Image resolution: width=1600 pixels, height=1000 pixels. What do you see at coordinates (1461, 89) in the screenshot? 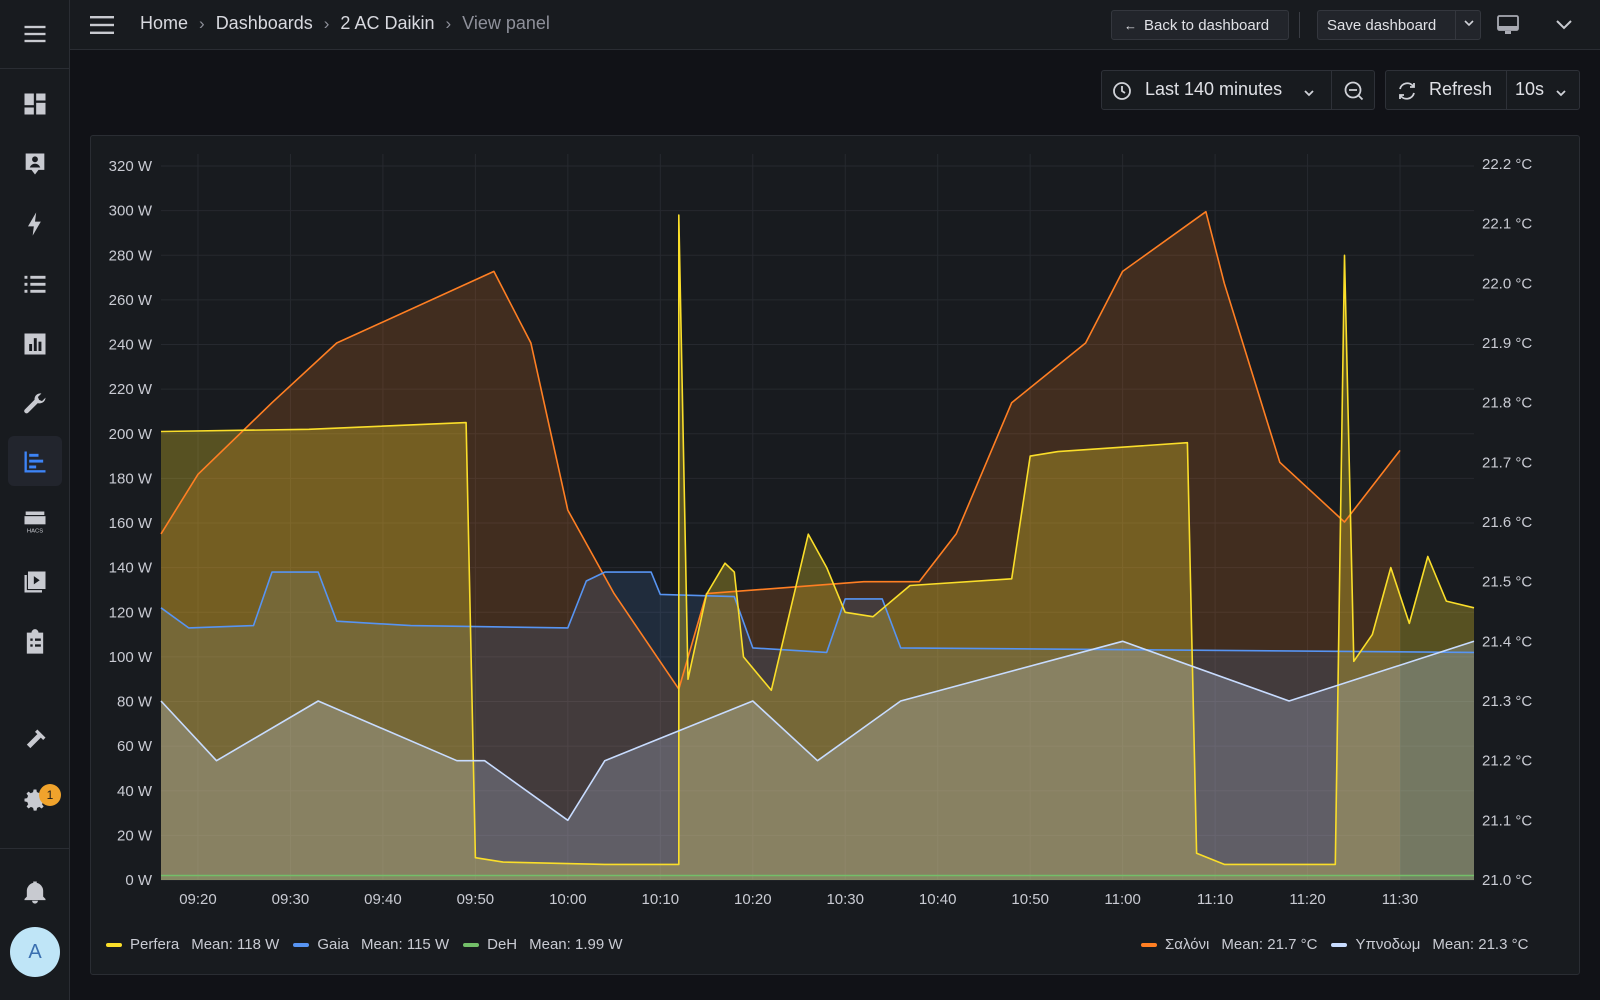
I see `refresh-label: Refresh` at bounding box center [1461, 89].